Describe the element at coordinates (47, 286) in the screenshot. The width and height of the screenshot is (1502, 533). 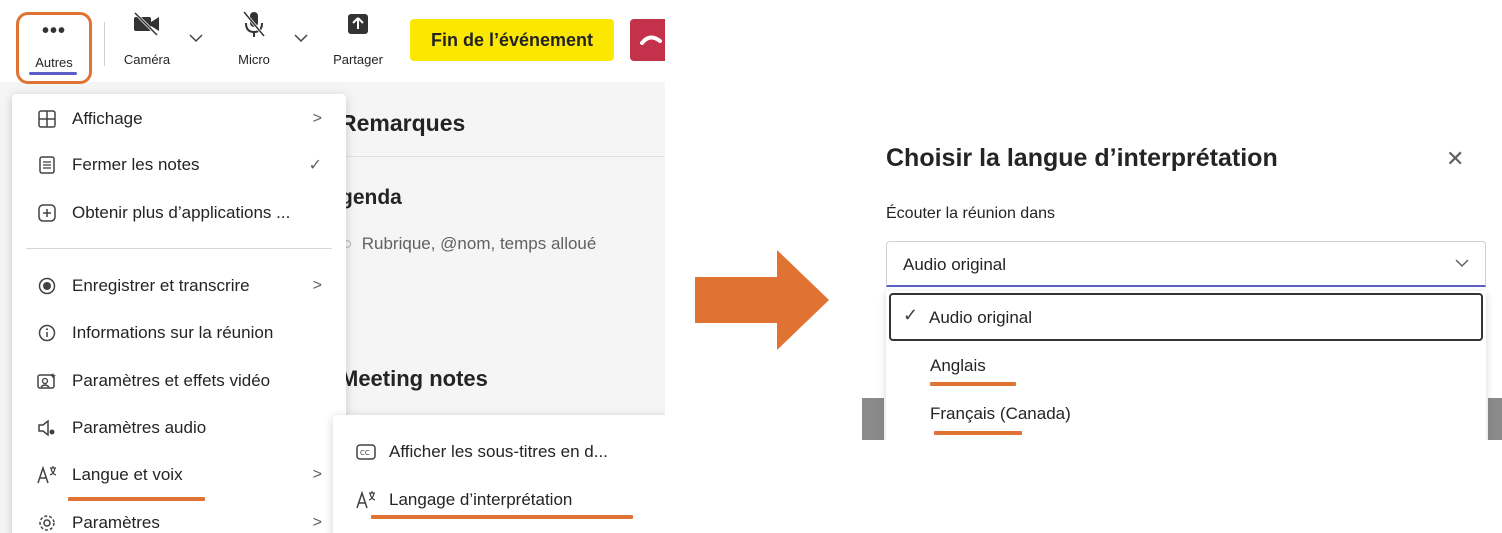
I see `record-icon` at that location.